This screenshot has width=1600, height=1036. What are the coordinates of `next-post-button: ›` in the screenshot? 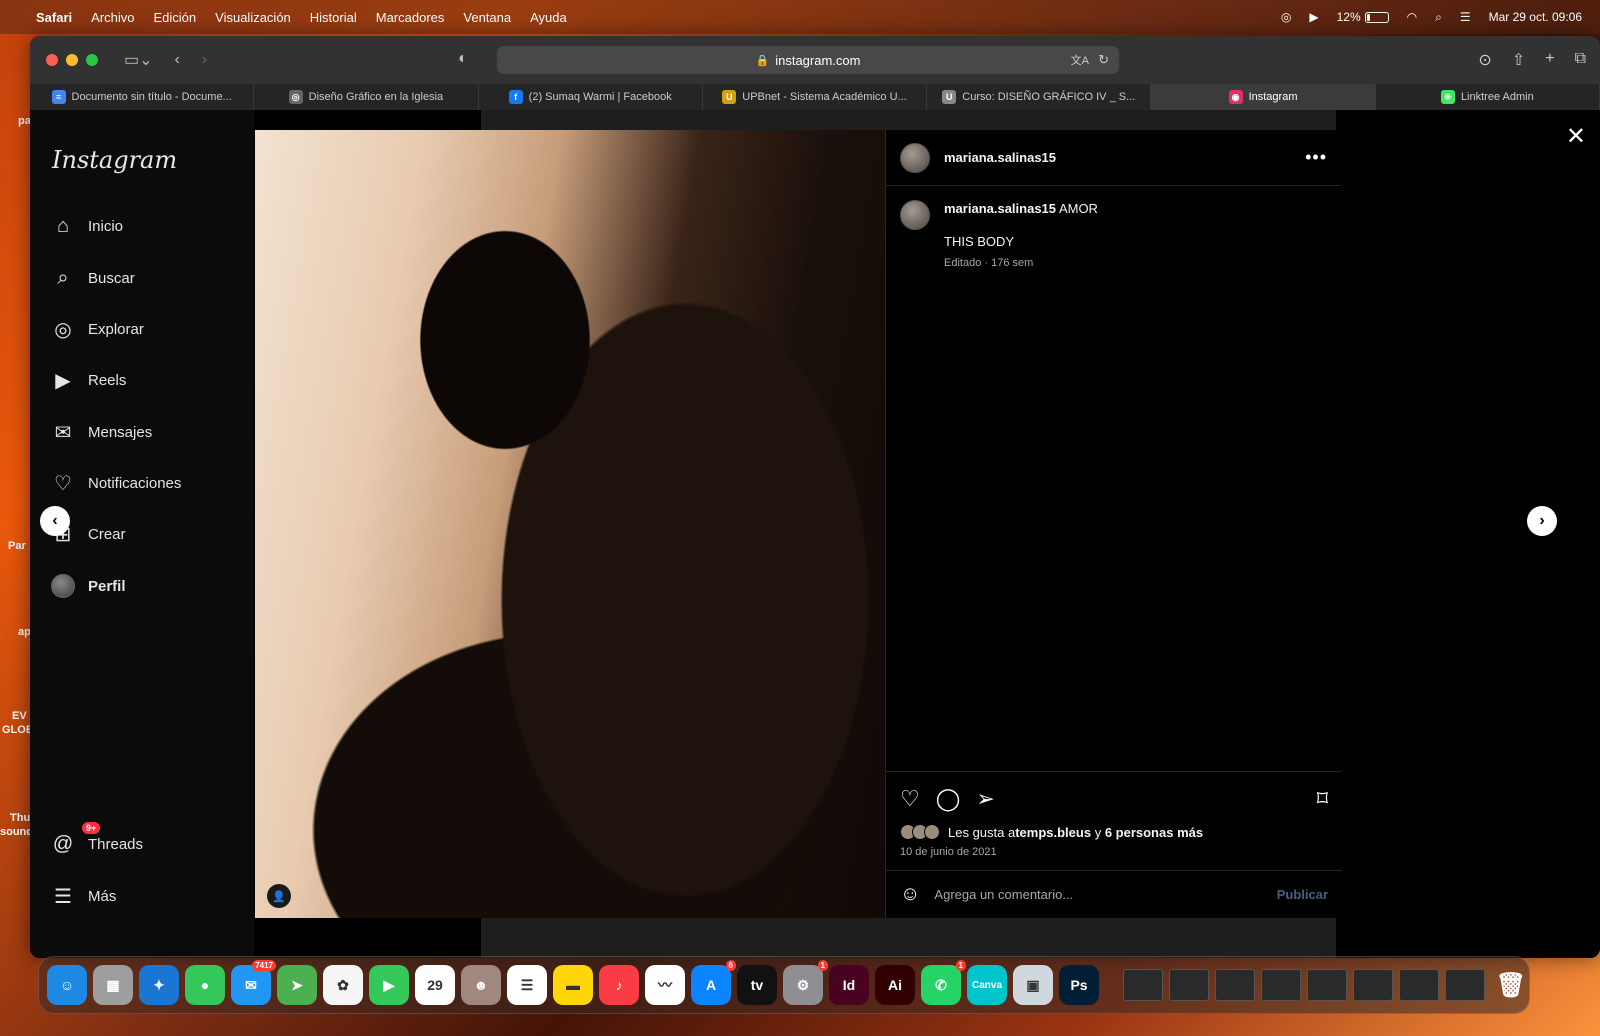 It's located at (1542, 521).